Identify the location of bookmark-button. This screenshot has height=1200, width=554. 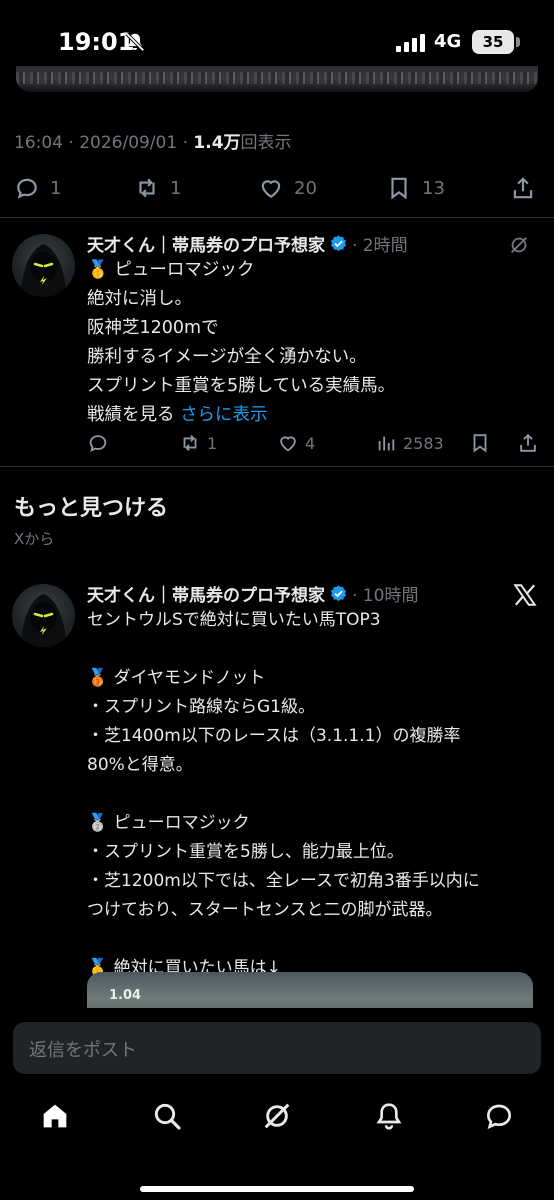
(480, 443).